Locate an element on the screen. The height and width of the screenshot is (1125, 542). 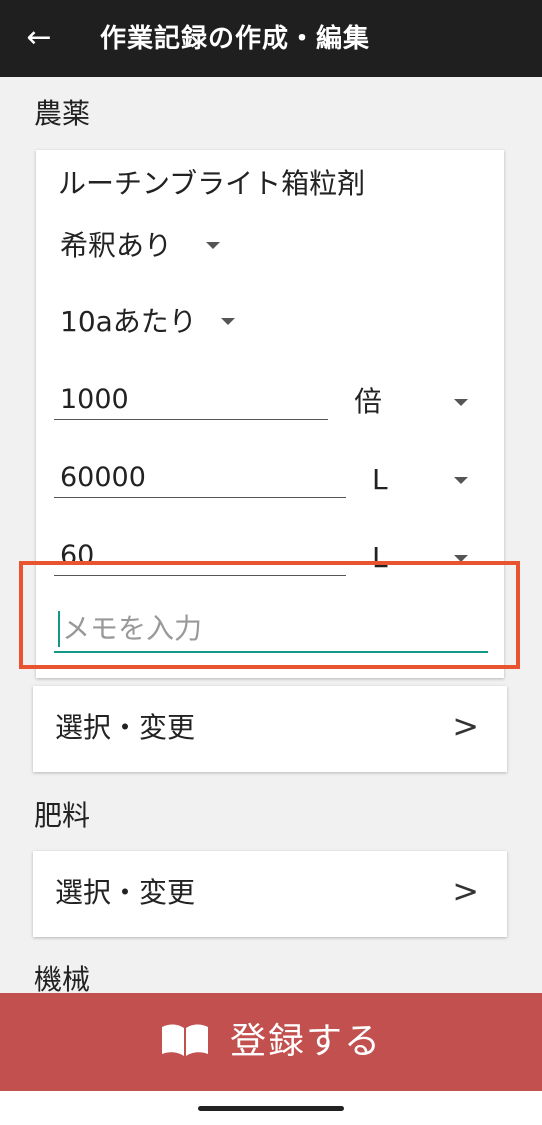
system-nav-bar is located at coordinates (271, 1108).